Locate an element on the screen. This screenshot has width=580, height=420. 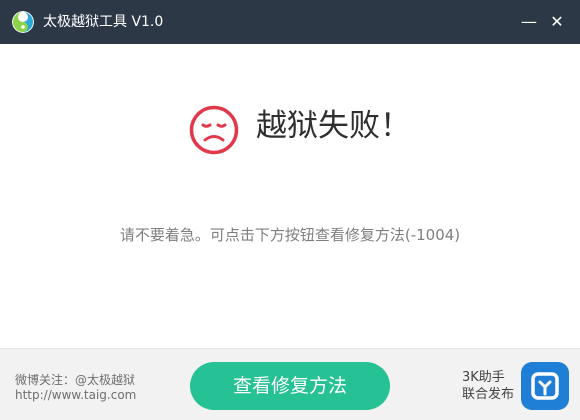
sad-face-icon is located at coordinates (214, 130).